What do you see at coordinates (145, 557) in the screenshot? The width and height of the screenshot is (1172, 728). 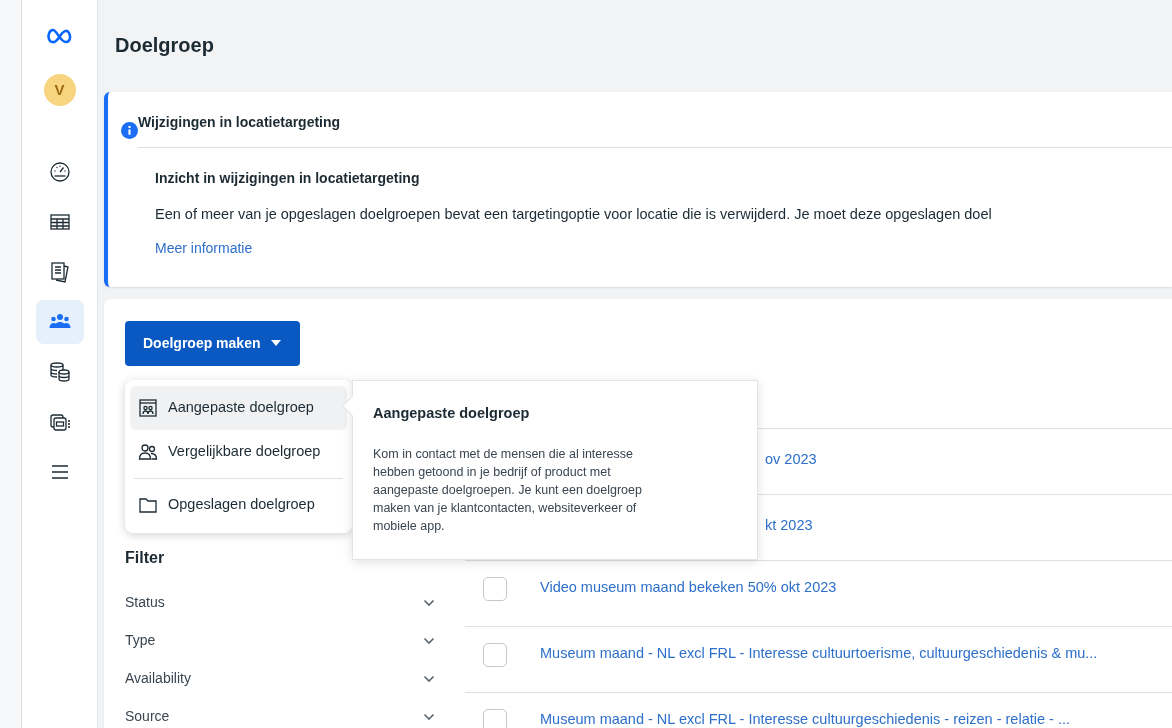 I see `filter-title: Filter` at bounding box center [145, 557].